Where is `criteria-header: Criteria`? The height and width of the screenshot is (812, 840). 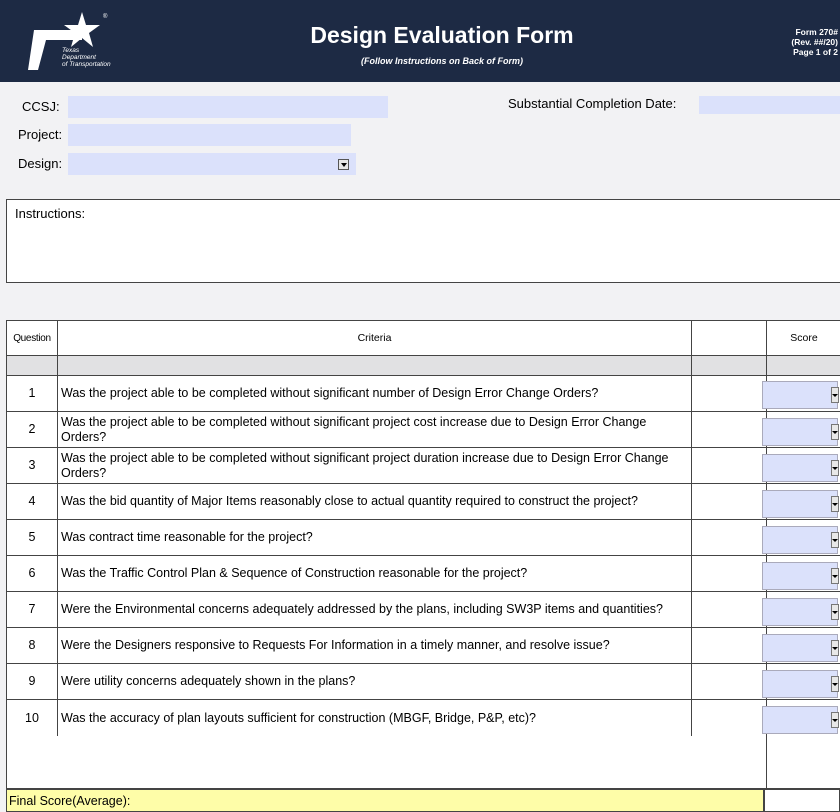 criteria-header: Criteria is located at coordinates (375, 338).